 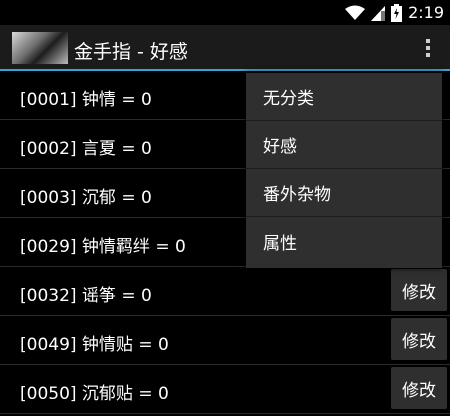 I want to click on overflow-menu-button, so click(x=428, y=48).